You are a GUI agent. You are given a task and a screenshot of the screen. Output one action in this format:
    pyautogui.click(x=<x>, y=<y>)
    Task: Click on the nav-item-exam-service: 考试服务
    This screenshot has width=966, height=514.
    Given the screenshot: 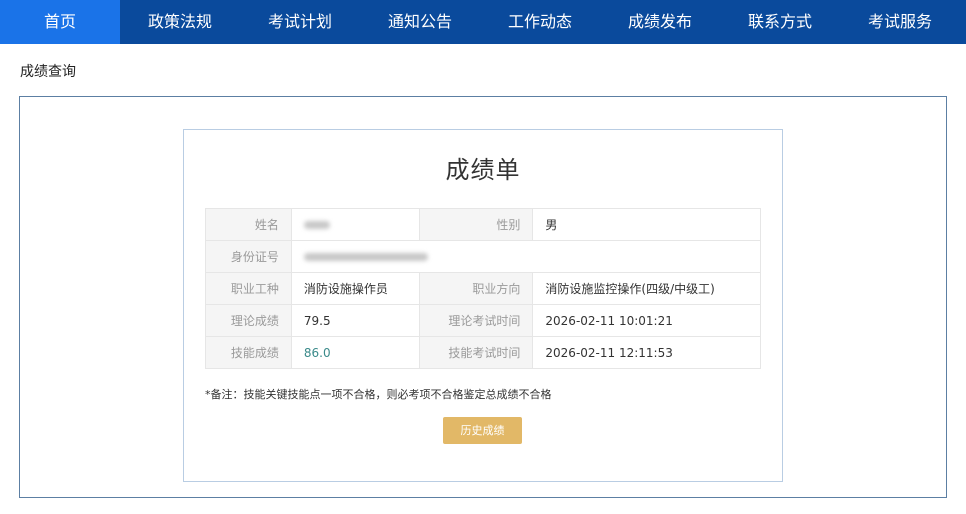 What is the action you would take?
    pyautogui.click(x=900, y=22)
    